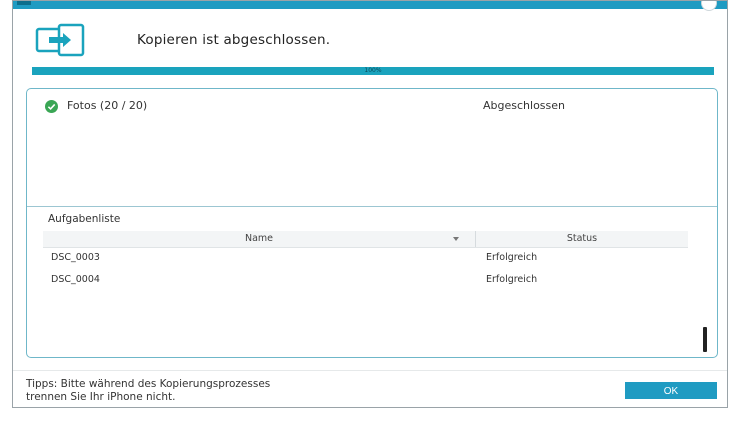  What do you see at coordinates (24, 3) in the screenshot?
I see `app-icon` at bounding box center [24, 3].